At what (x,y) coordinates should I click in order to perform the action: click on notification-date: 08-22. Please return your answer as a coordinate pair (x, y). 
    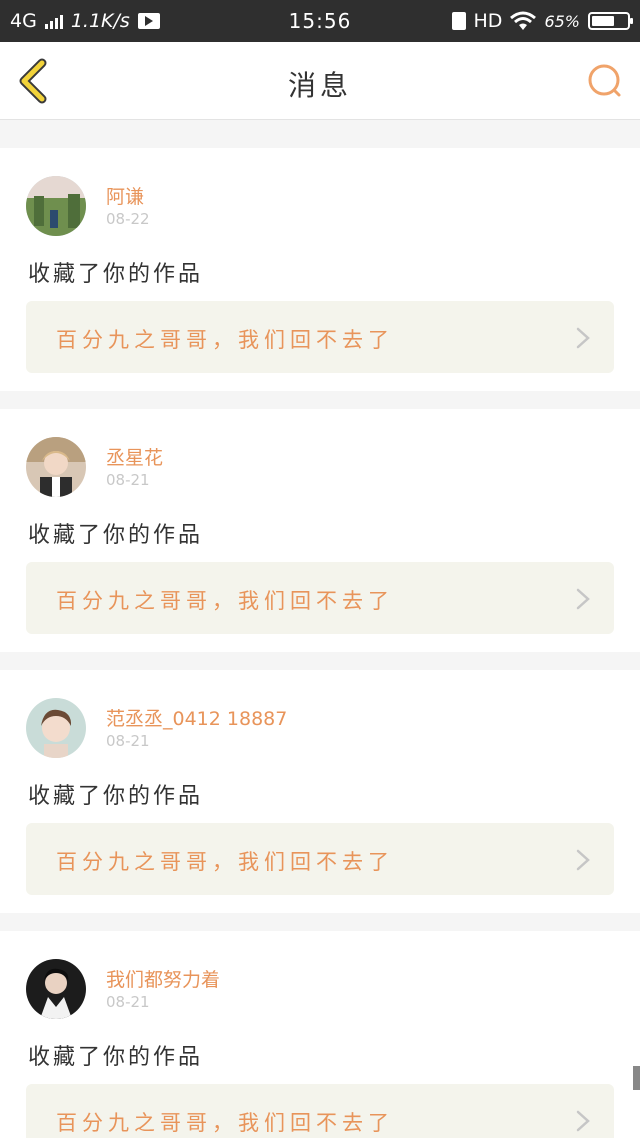
    Looking at the image, I should click on (128, 219).